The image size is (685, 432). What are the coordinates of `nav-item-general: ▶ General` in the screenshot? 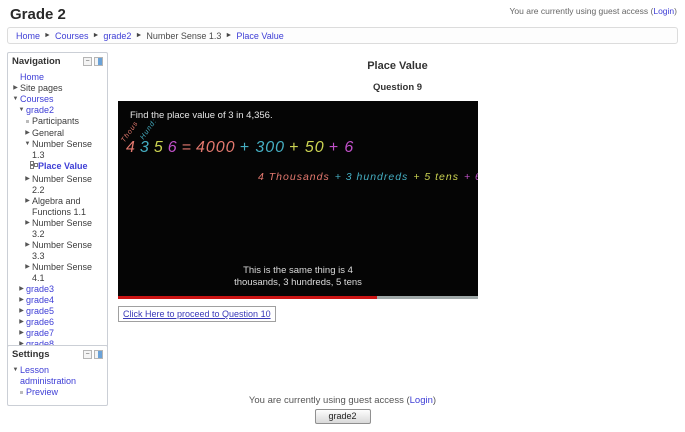 It's located at (58, 133).